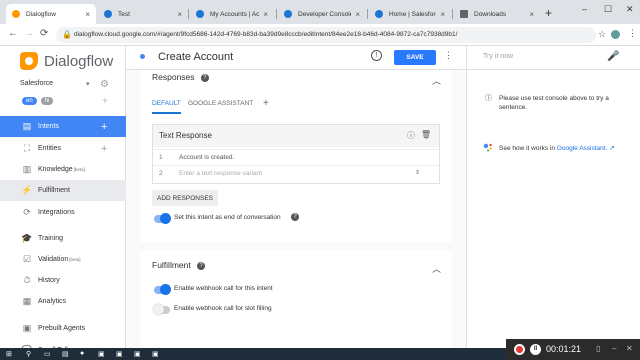  I want to click on close-window-button: ✕, so click(630, 9).